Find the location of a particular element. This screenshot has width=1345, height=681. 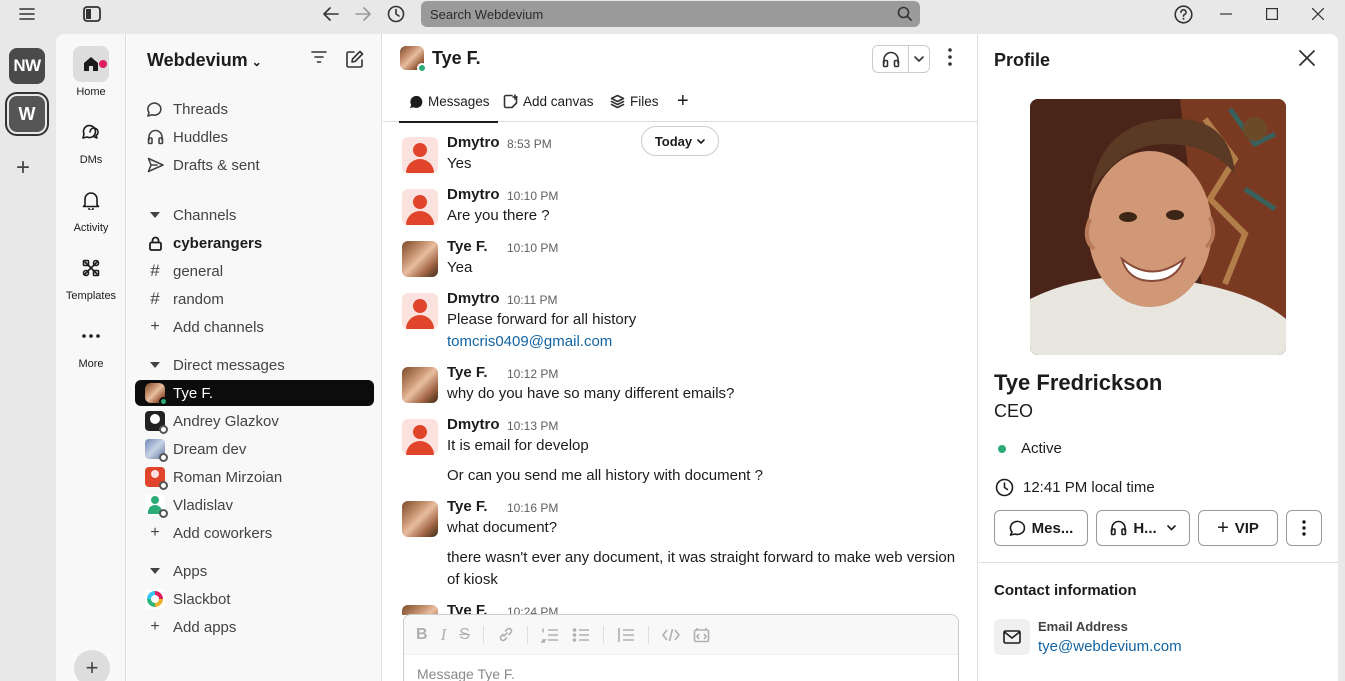

nav-home: Home is located at coordinates (91, 72).